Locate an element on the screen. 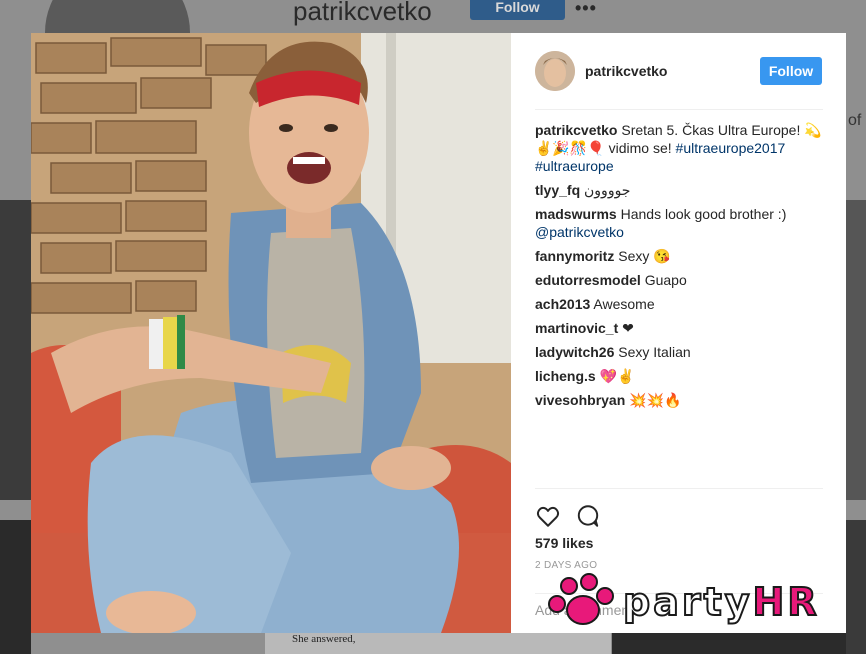 This screenshot has width=866, height=654. background-thumbnail-text: She answered, is located at coordinates (324, 639).